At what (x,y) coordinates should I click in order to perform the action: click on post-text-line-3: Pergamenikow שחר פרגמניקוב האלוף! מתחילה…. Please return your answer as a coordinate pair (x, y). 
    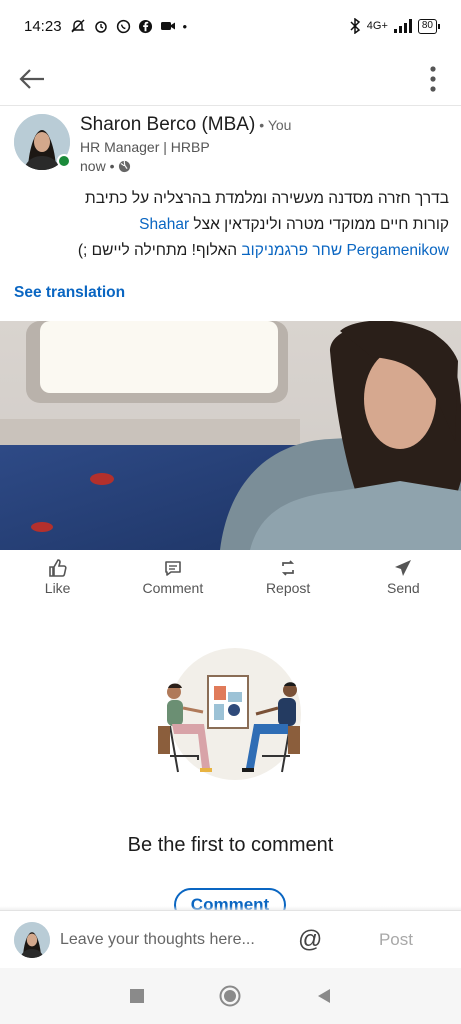
    Looking at the image, I should click on (263, 250).